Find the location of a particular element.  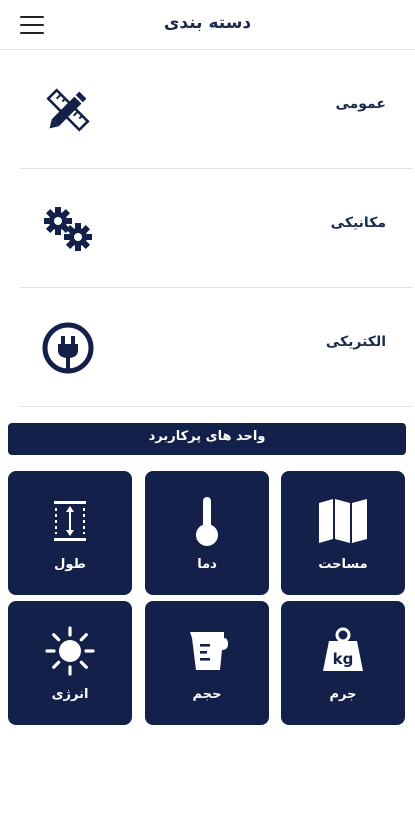

thermometer-icon is located at coordinates (207, 521).